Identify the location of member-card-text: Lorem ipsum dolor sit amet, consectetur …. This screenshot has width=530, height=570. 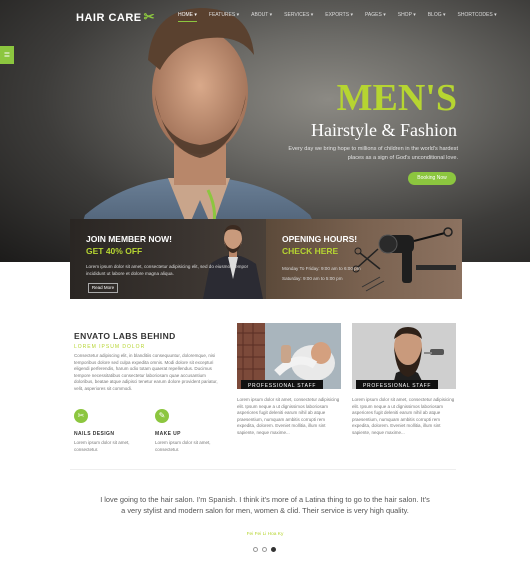
(167, 270).